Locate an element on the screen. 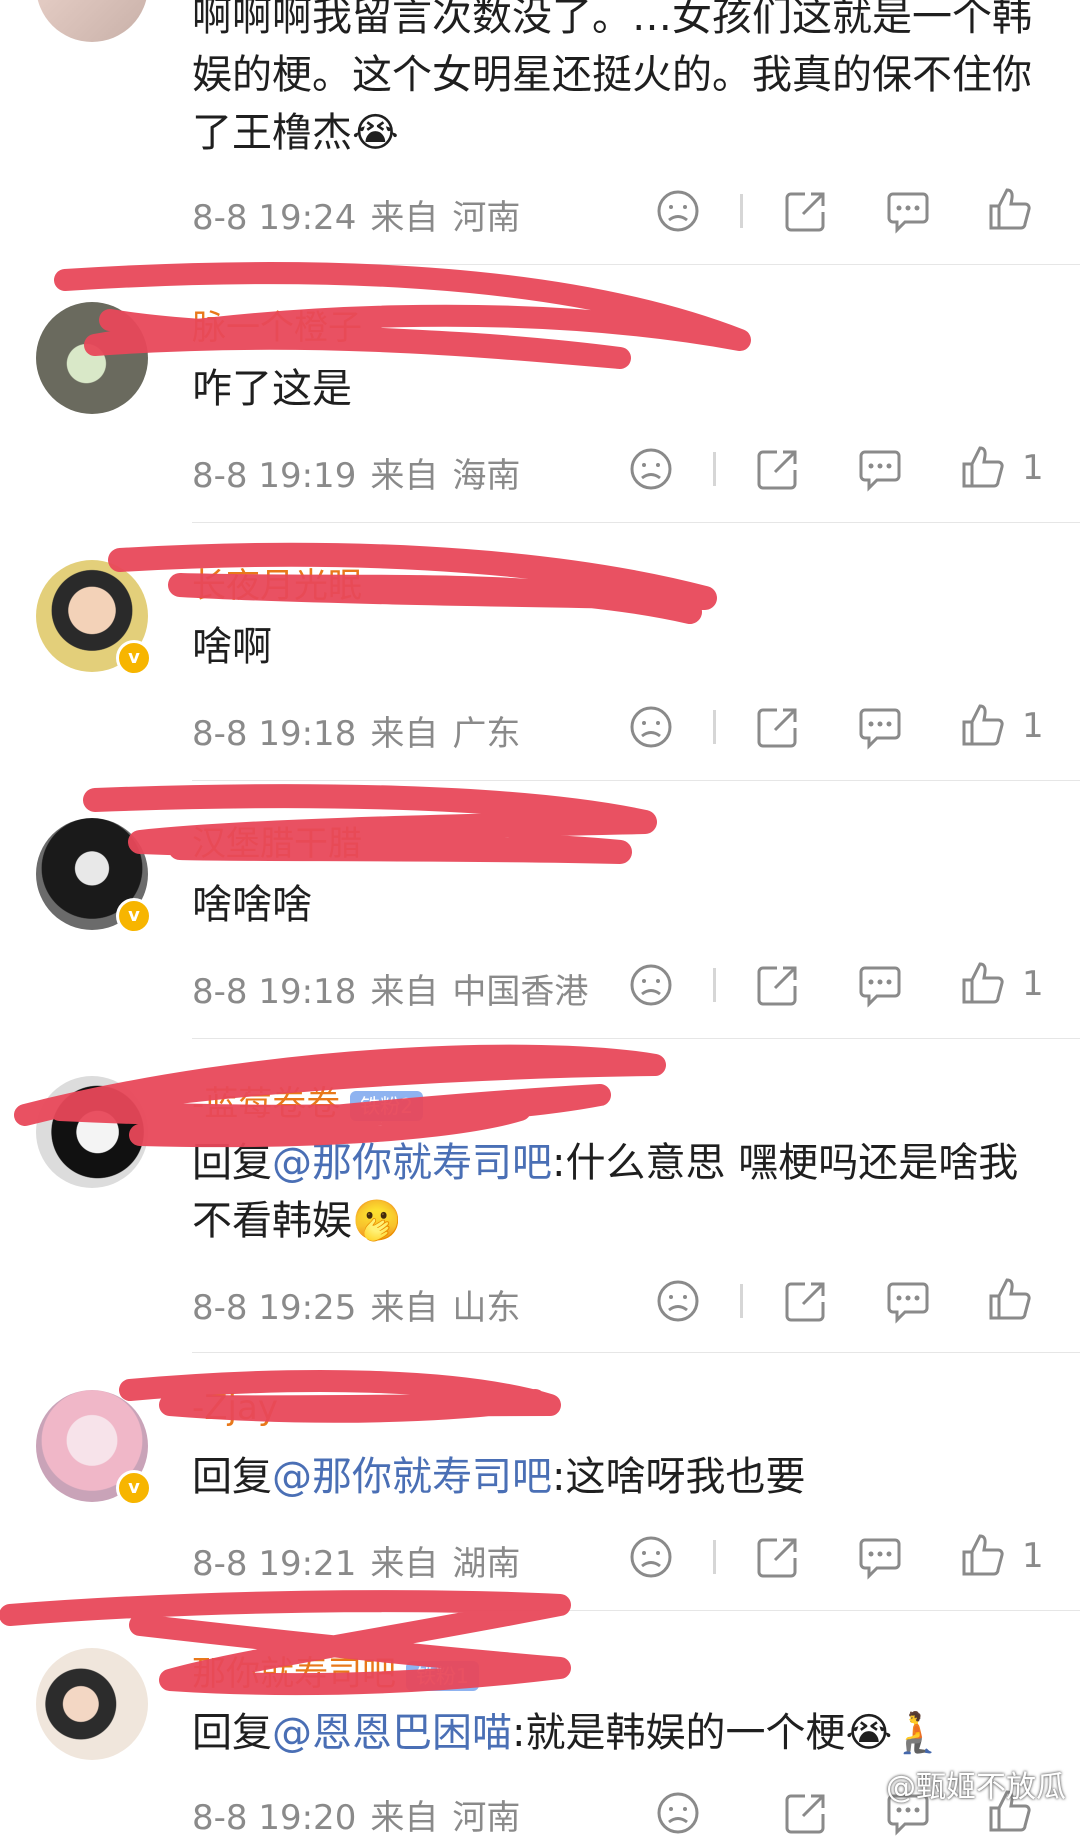  comment-meta: 8-8 19:18 来自 广东 is located at coordinates (363, 730).